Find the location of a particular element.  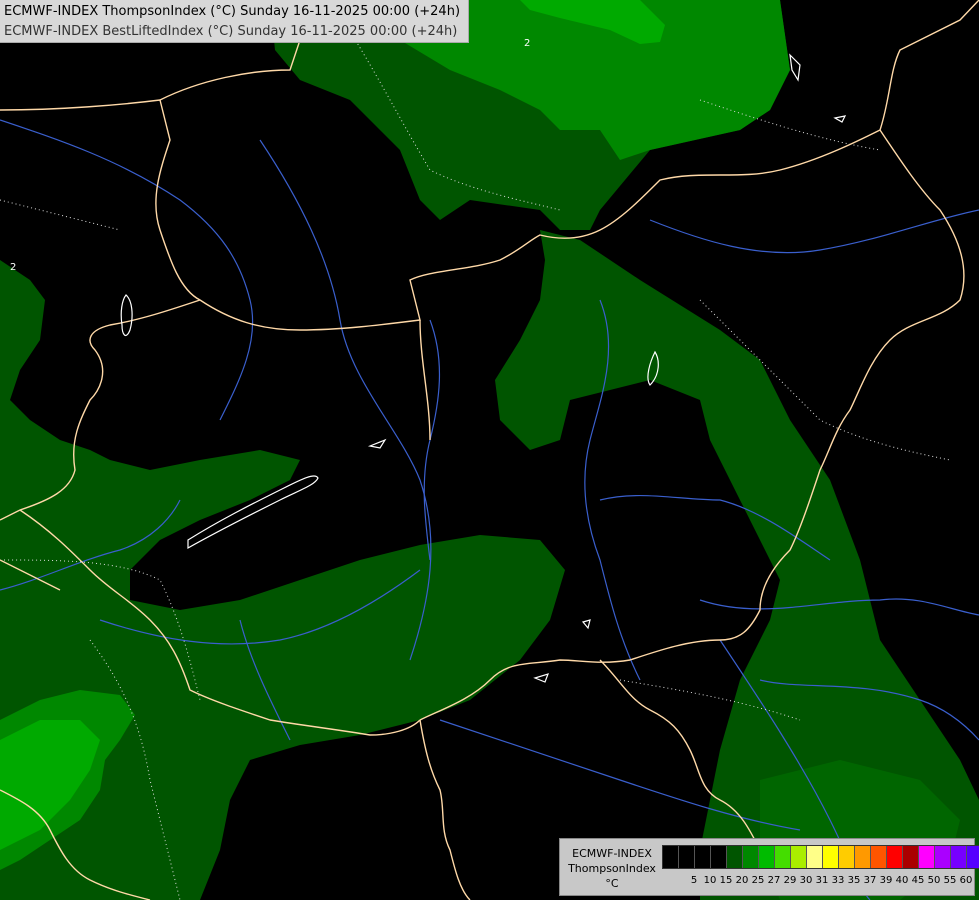

legend-unit: °C is located at coordinates (612, 883).